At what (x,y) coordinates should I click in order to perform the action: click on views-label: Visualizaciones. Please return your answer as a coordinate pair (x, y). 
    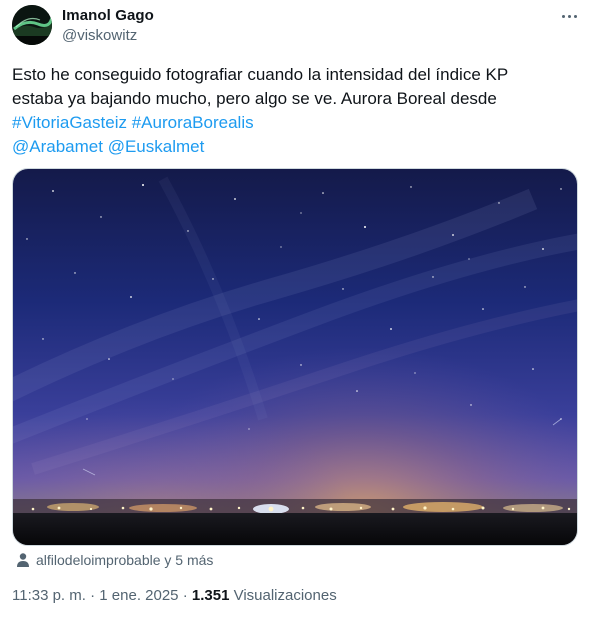
    Looking at the image, I should click on (285, 595).